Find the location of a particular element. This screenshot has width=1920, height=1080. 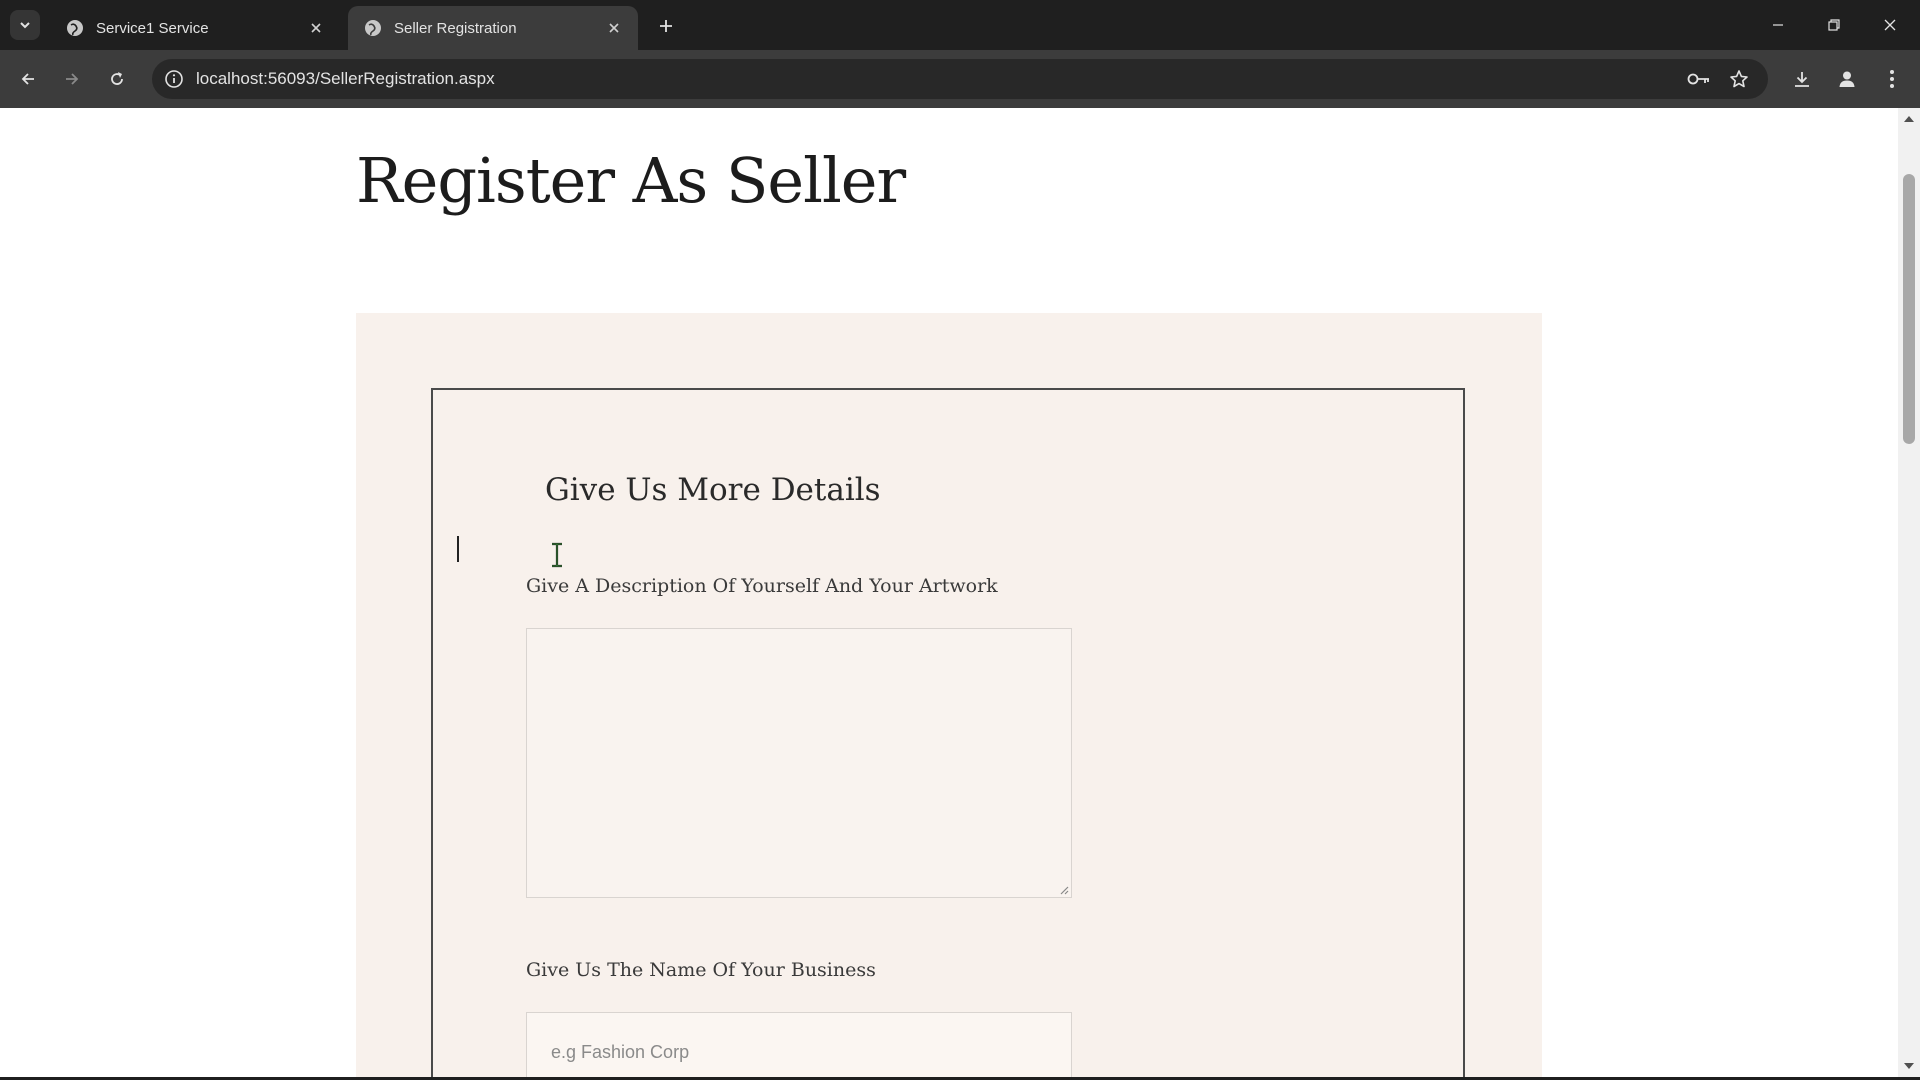

text-cursor-icon is located at coordinates (557, 555).